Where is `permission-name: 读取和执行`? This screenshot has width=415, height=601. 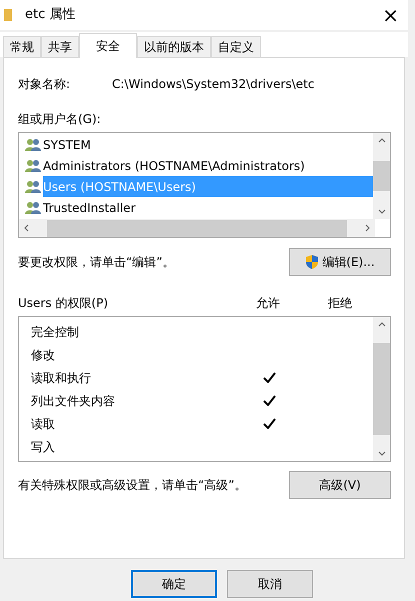
permission-name: 读取和执行 is located at coordinates (61, 378).